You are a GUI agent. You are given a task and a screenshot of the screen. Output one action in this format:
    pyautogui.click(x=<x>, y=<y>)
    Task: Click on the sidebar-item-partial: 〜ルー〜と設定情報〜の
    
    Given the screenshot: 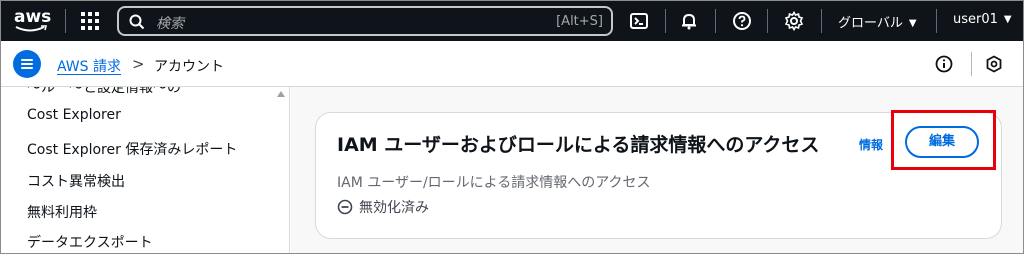 What is the action you would take?
    pyautogui.click(x=104, y=92)
    